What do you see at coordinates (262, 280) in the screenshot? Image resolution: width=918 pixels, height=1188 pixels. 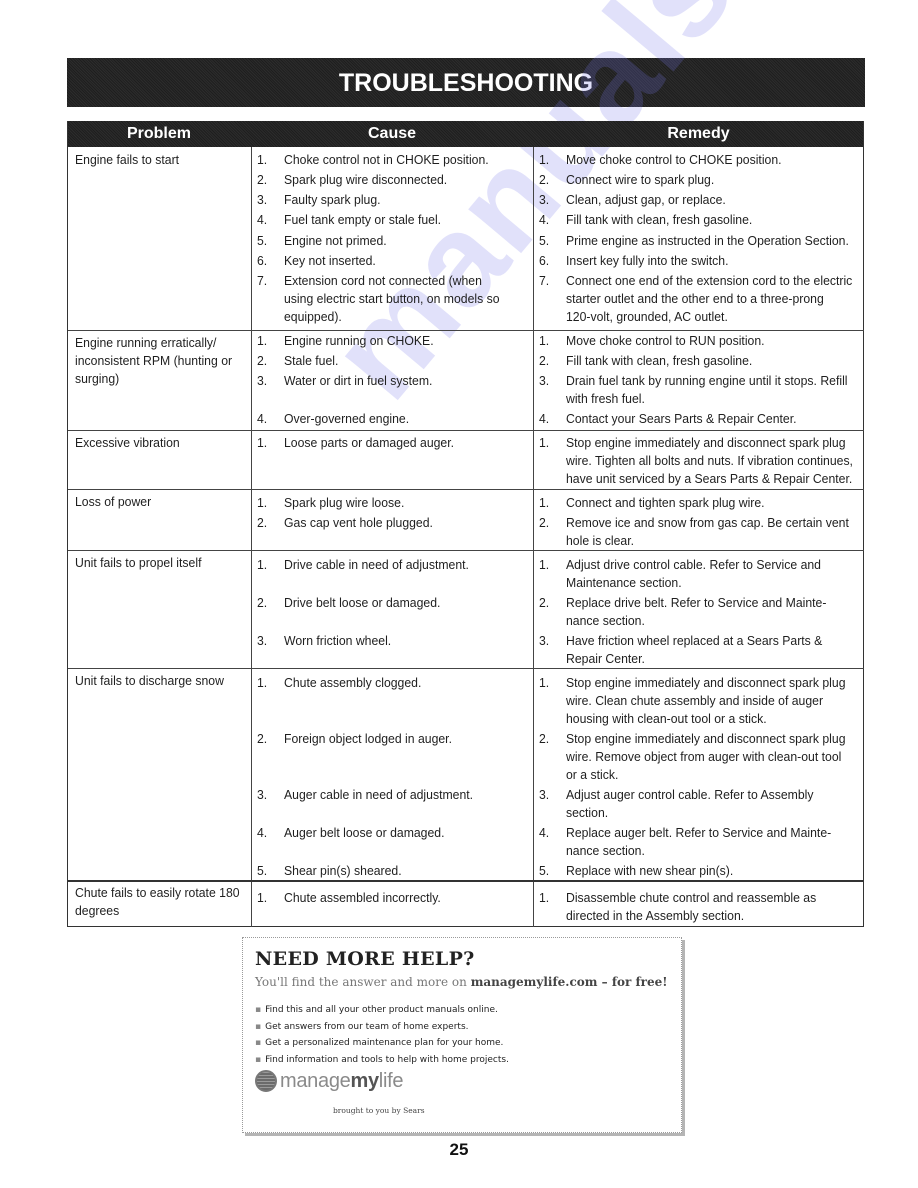 I see `cause-number: 7.` at bounding box center [262, 280].